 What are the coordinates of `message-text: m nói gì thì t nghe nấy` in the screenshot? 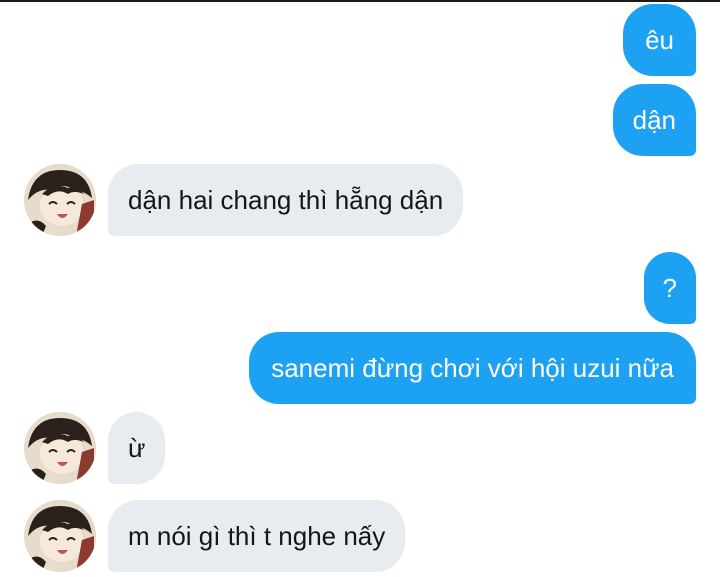 It's located at (257, 536).